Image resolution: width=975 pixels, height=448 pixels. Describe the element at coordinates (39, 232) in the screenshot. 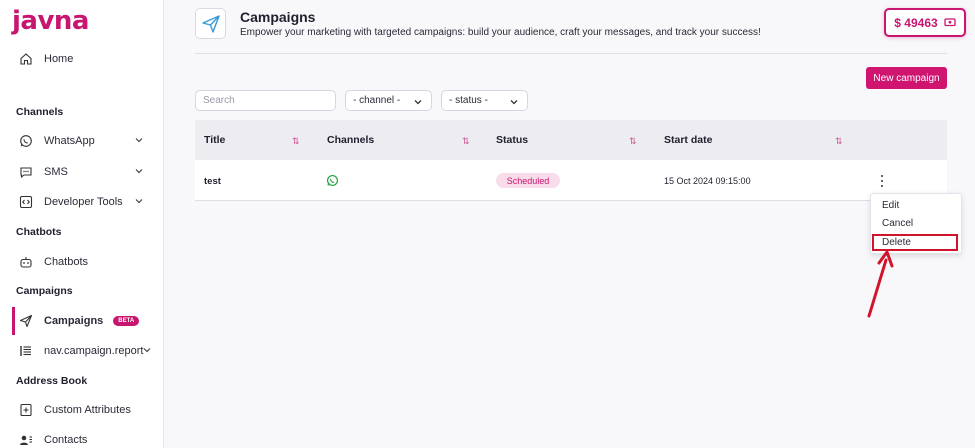

I see `section-chatbots: Chatbots` at that location.